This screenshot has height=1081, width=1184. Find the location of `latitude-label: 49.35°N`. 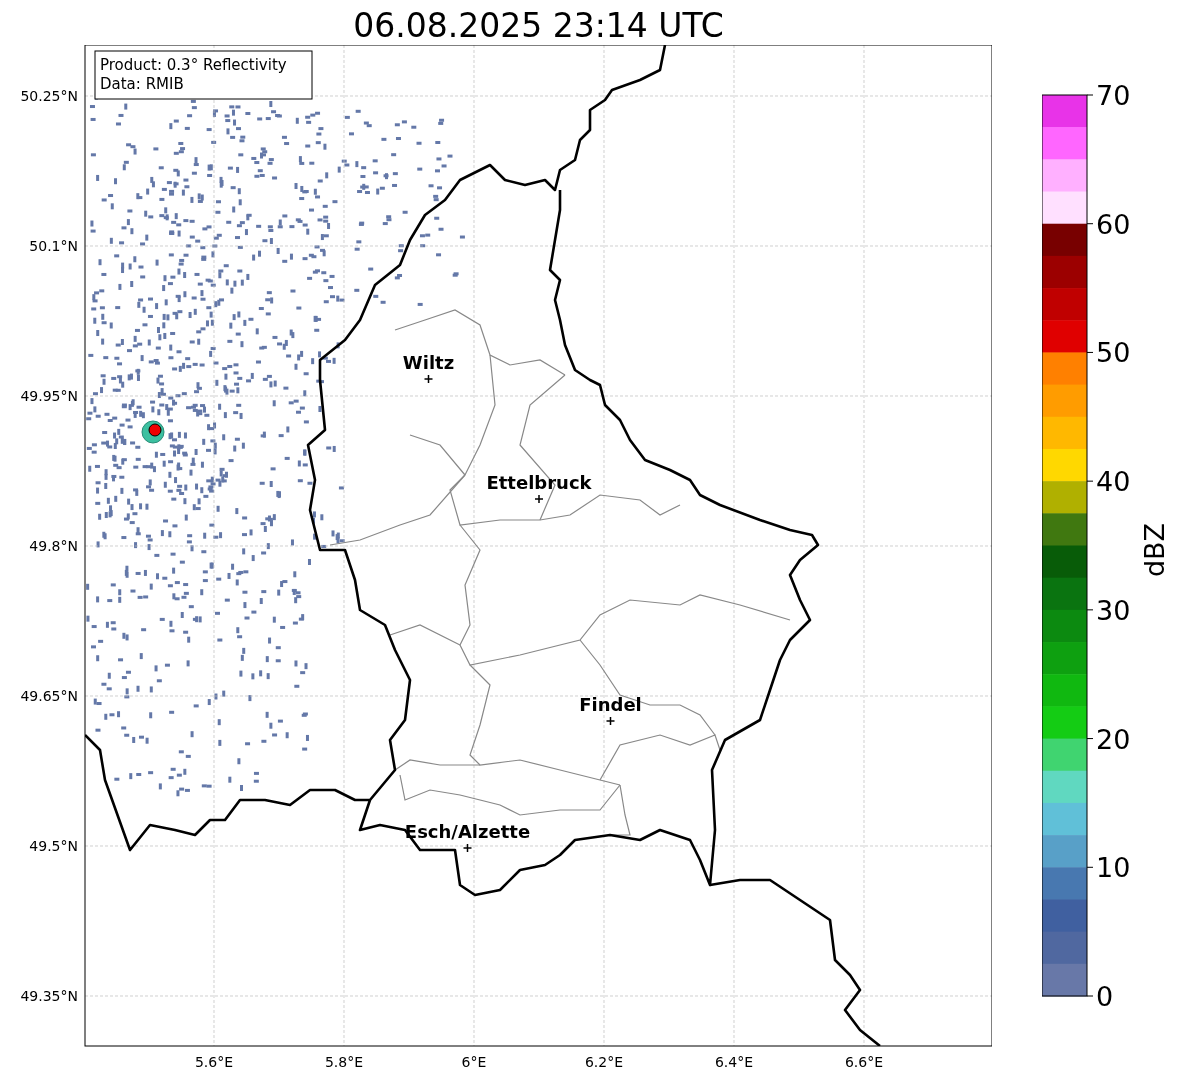

latitude-label: 49.35°N is located at coordinates (49, 996).